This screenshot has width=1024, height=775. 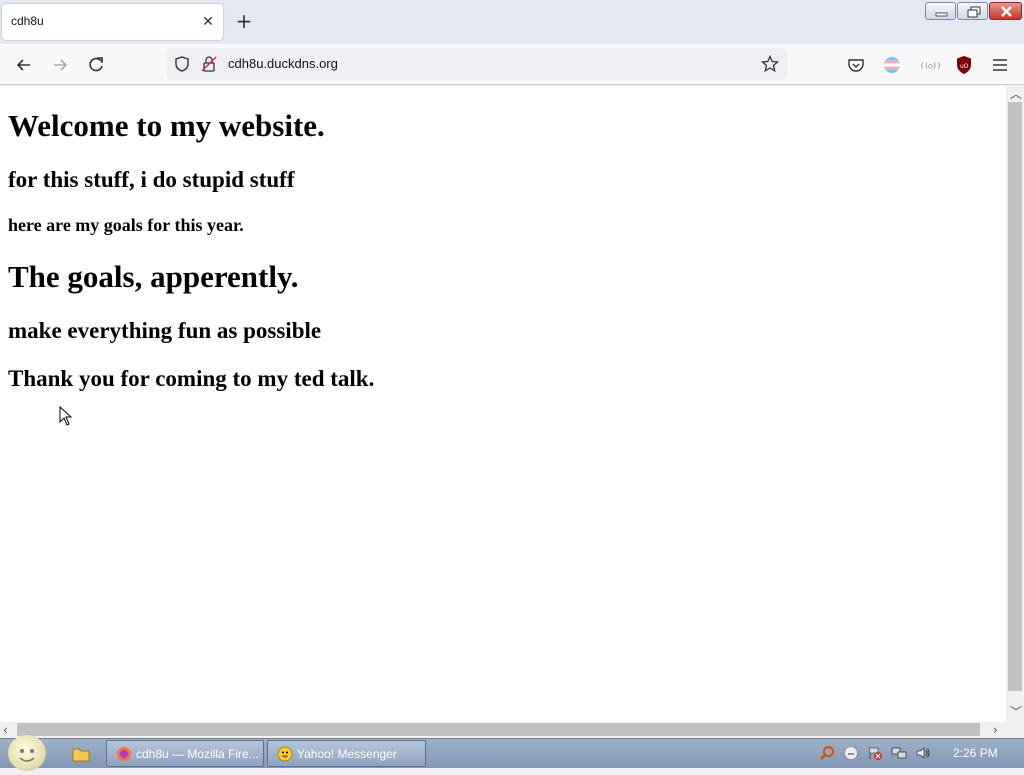 I want to click on flag-extension-icon, so click(x=892, y=65).